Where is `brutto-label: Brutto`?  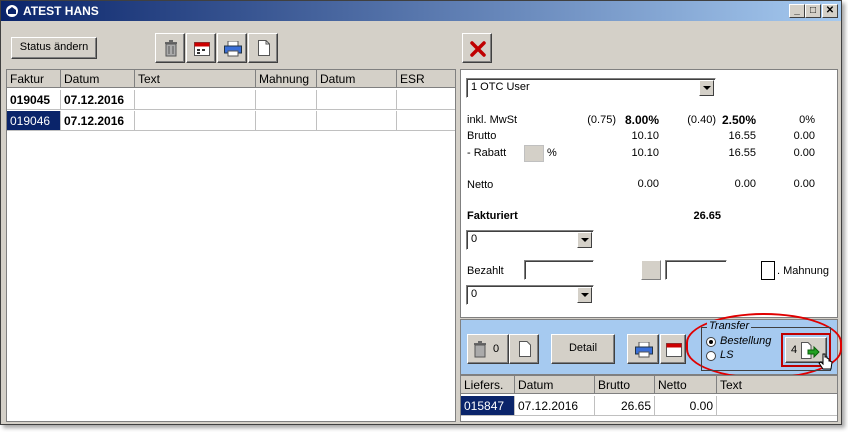
brutto-label: Brutto is located at coordinates (482, 136).